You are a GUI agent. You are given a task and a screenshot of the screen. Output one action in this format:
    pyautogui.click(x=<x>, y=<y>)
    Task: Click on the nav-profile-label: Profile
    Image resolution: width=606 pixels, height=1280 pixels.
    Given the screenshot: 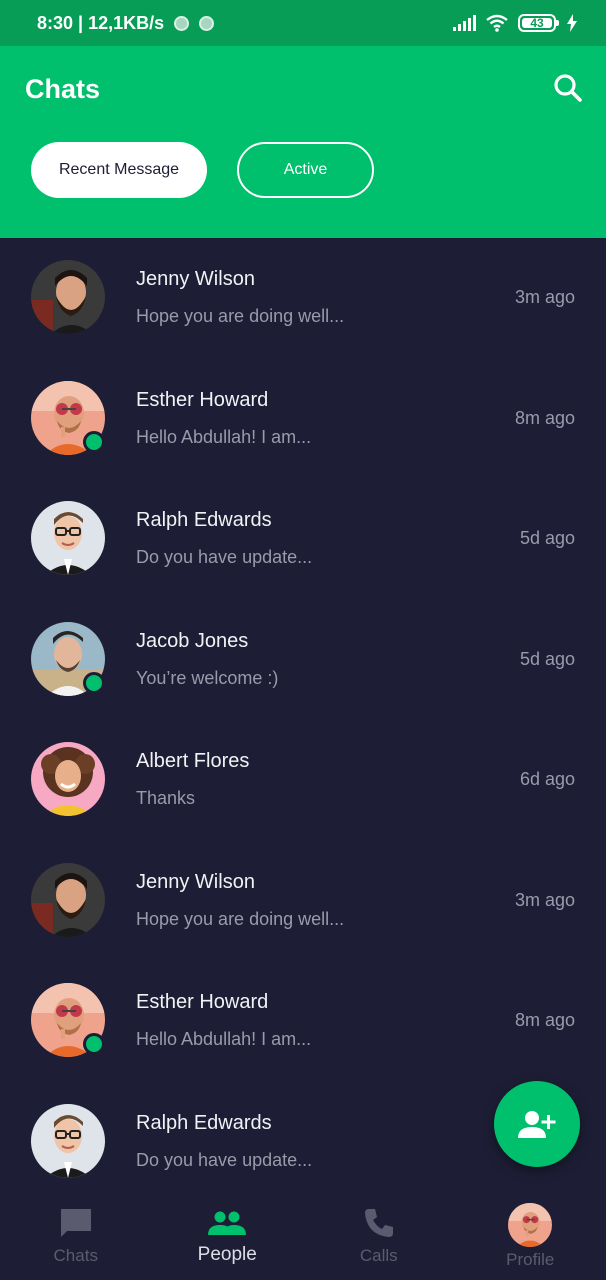 What is the action you would take?
    pyautogui.click(x=530, y=1259)
    